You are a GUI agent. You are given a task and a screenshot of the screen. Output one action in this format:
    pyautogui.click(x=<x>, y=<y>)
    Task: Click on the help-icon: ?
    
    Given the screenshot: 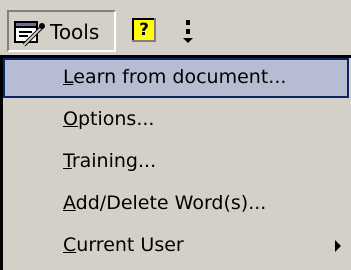 What is the action you would take?
    pyautogui.click(x=144, y=30)
    